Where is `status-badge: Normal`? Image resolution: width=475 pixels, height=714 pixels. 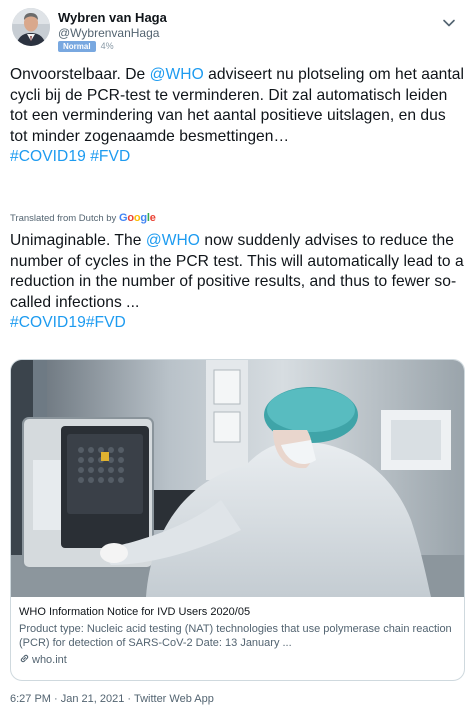 status-badge: Normal is located at coordinates (77, 46).